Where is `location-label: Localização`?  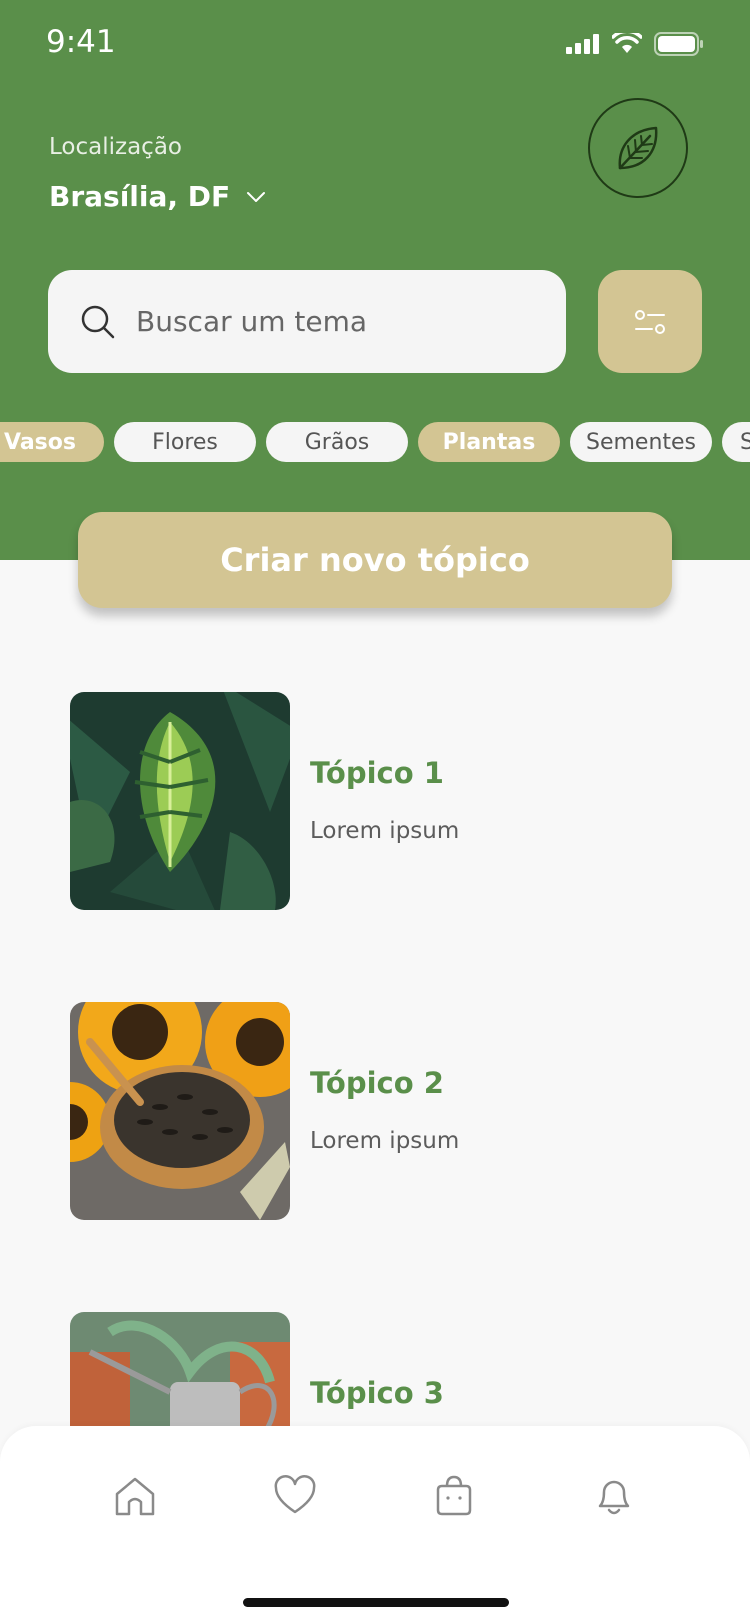 location-label: Localização is located at coordinates (115, 147).